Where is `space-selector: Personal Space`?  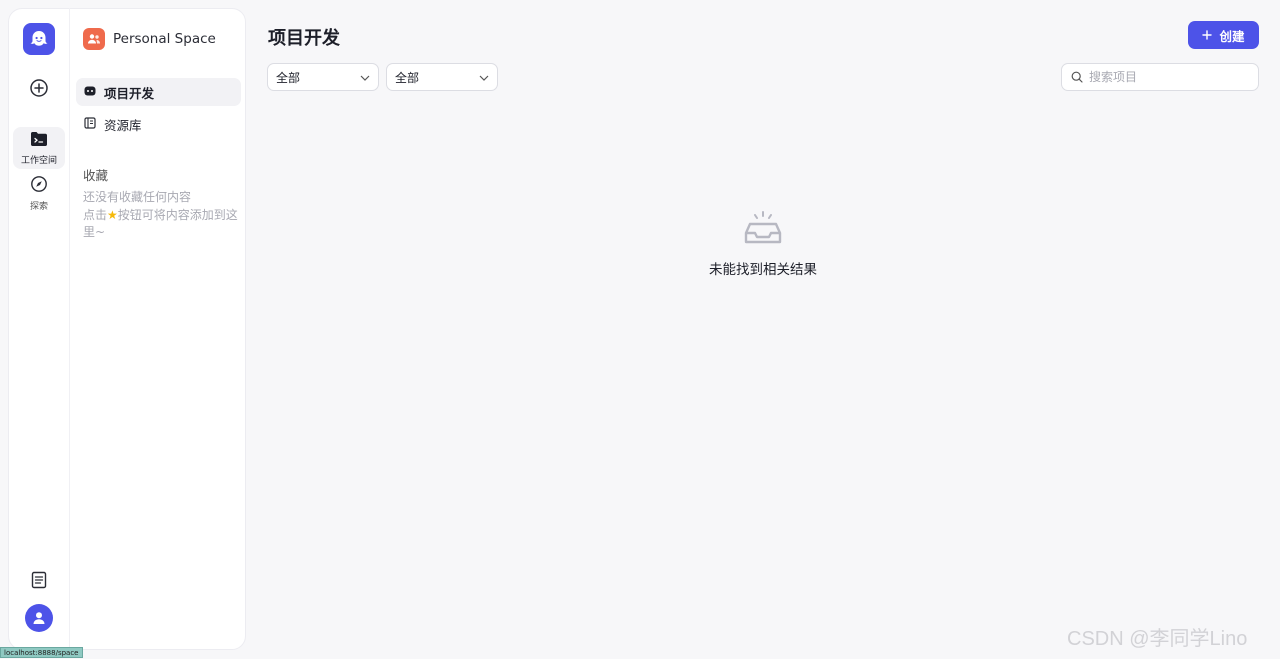 space-selector: Personal Space is located at coordinates (149, 39).